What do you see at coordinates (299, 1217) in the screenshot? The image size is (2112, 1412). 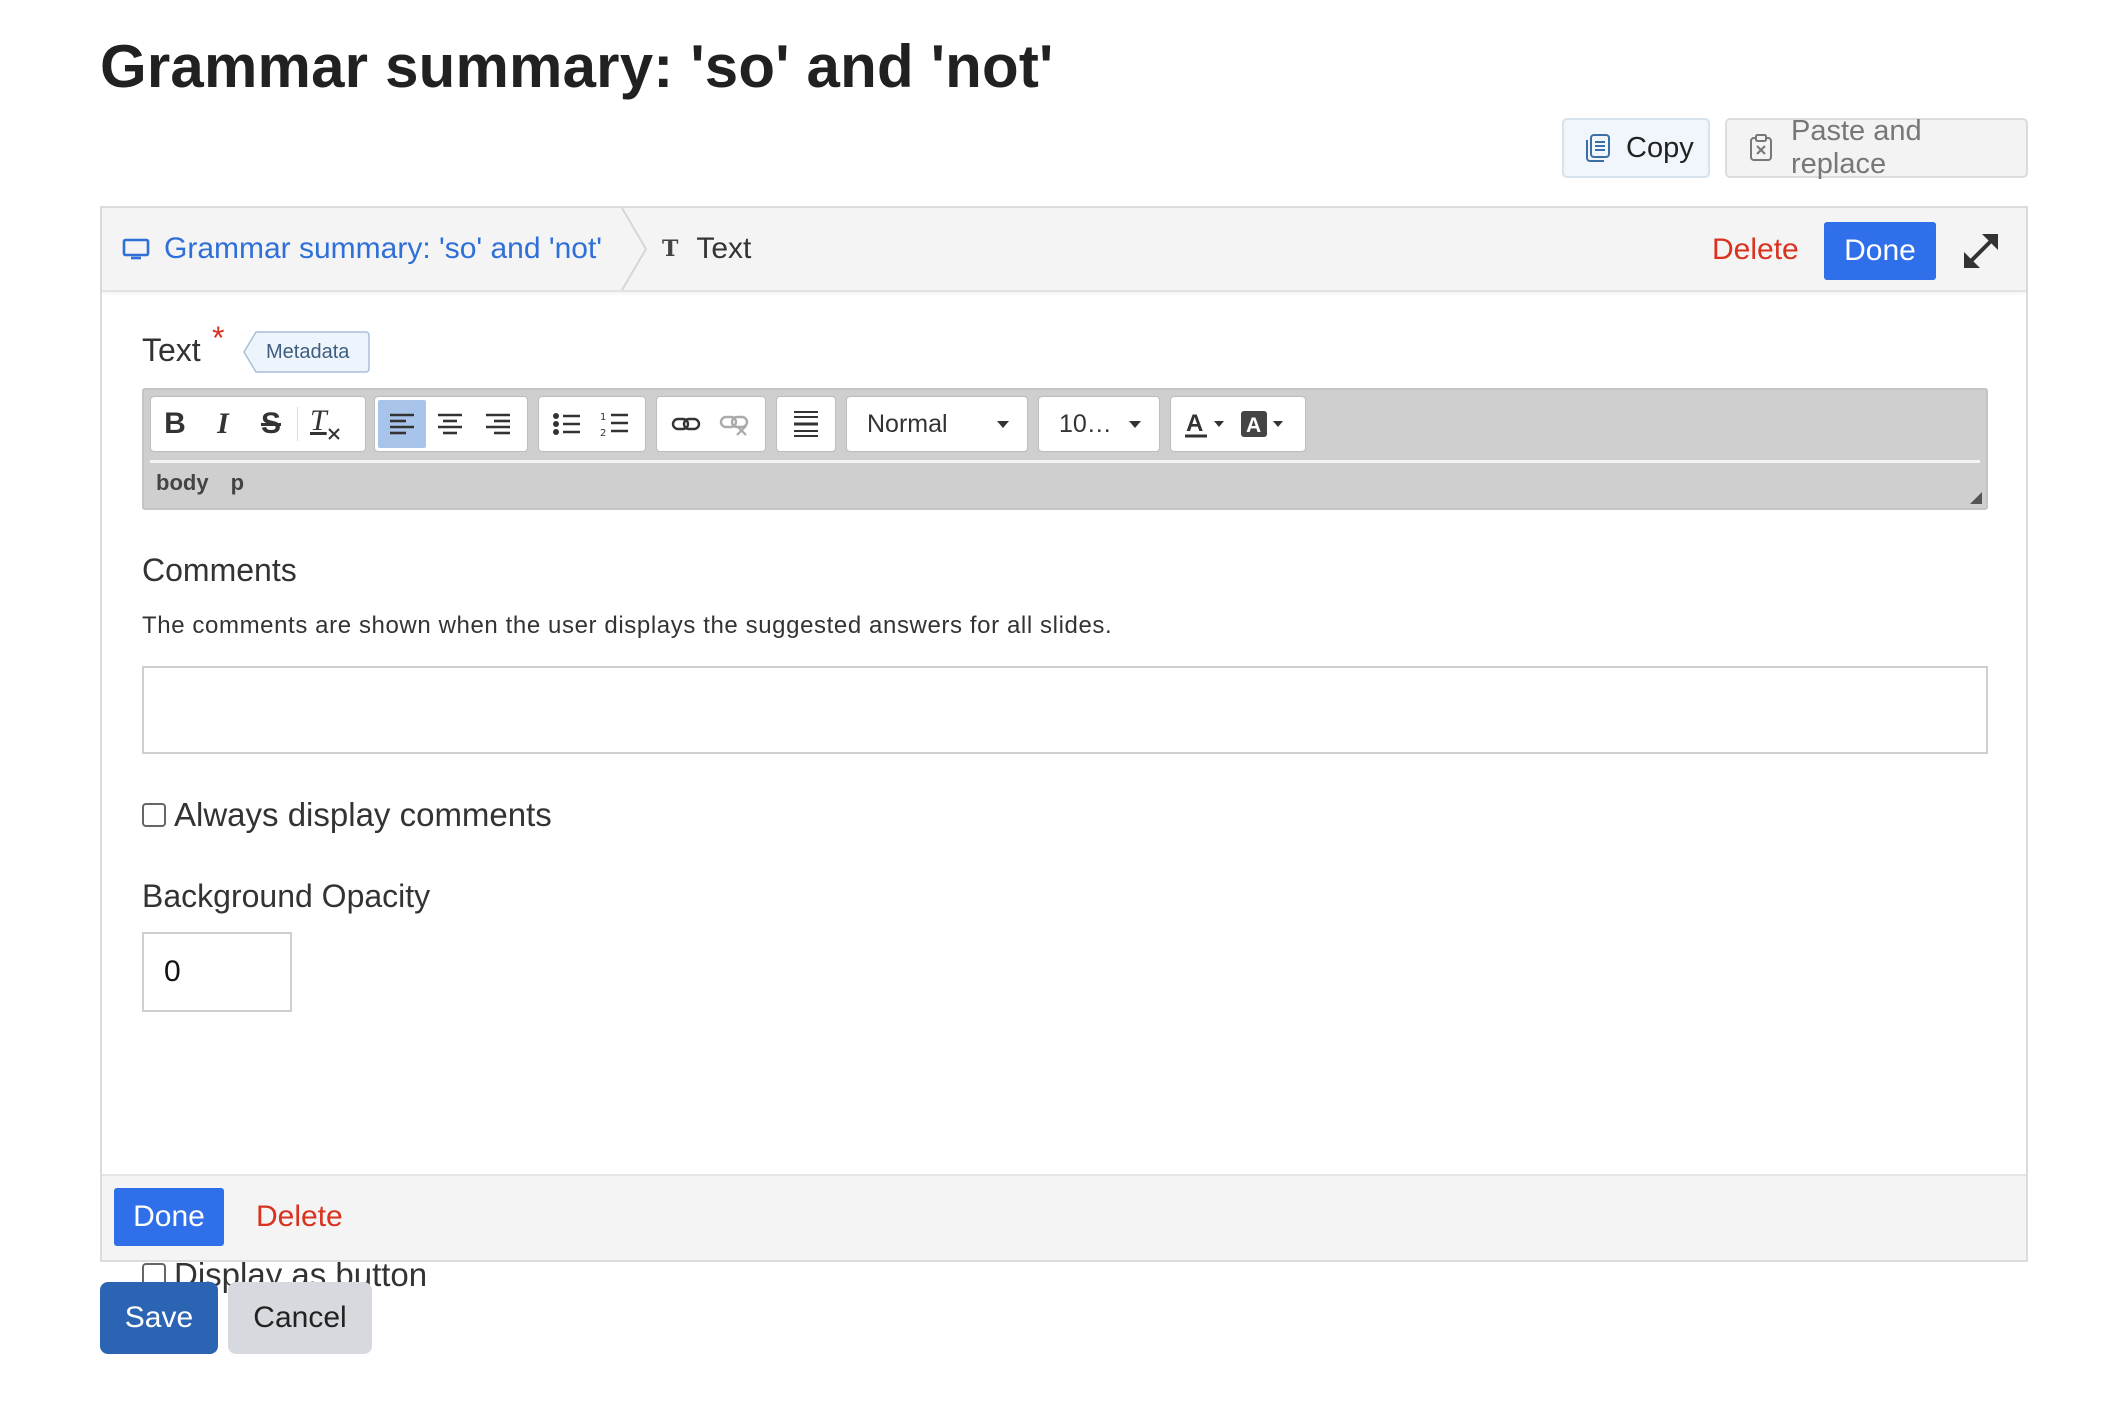 I see `footer-delete-button: Delete` at bounding box center [299, 1217].